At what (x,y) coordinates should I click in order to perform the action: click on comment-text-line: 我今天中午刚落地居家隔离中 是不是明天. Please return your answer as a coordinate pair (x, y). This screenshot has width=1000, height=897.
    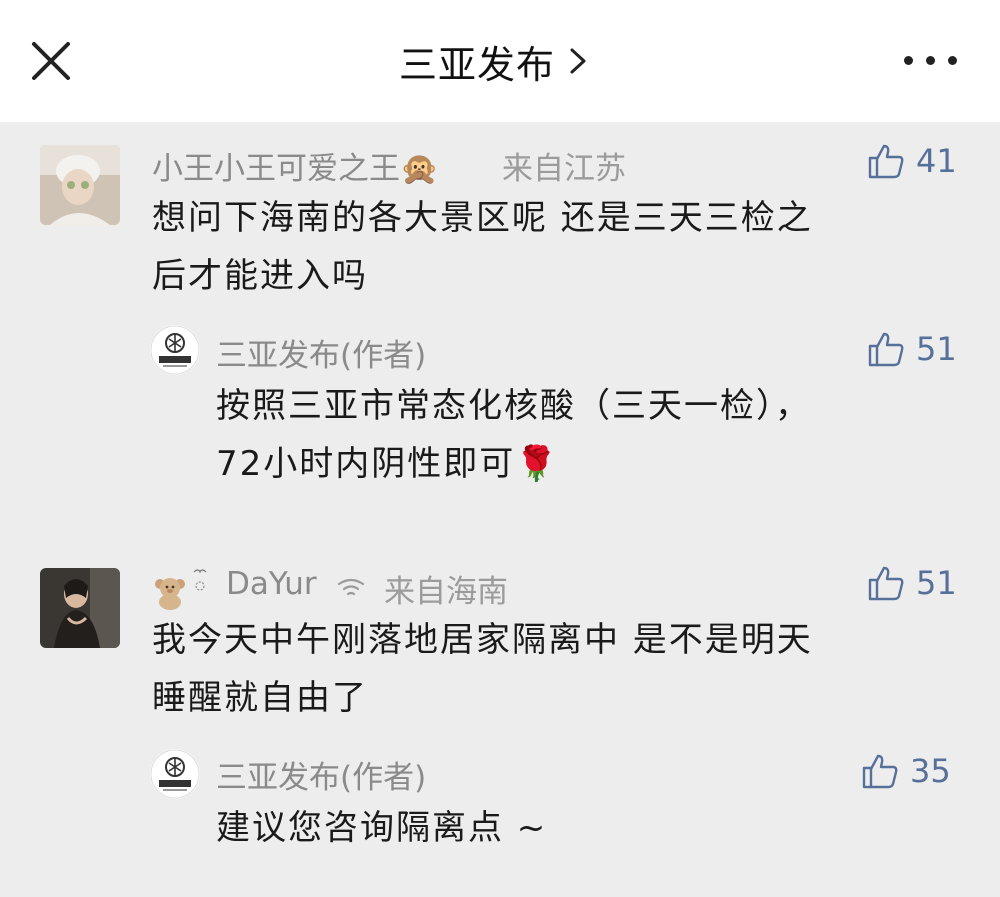
    Looking at the image, I should click on (482, 640).